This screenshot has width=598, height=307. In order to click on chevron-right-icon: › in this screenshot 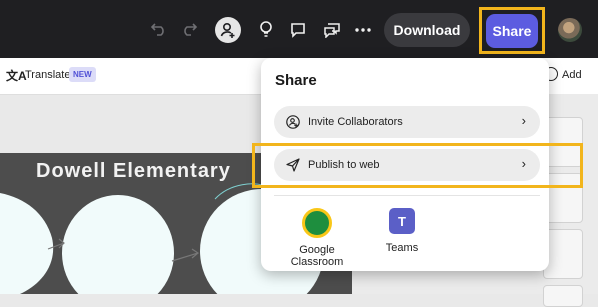, I will do `click(523, 120)`.